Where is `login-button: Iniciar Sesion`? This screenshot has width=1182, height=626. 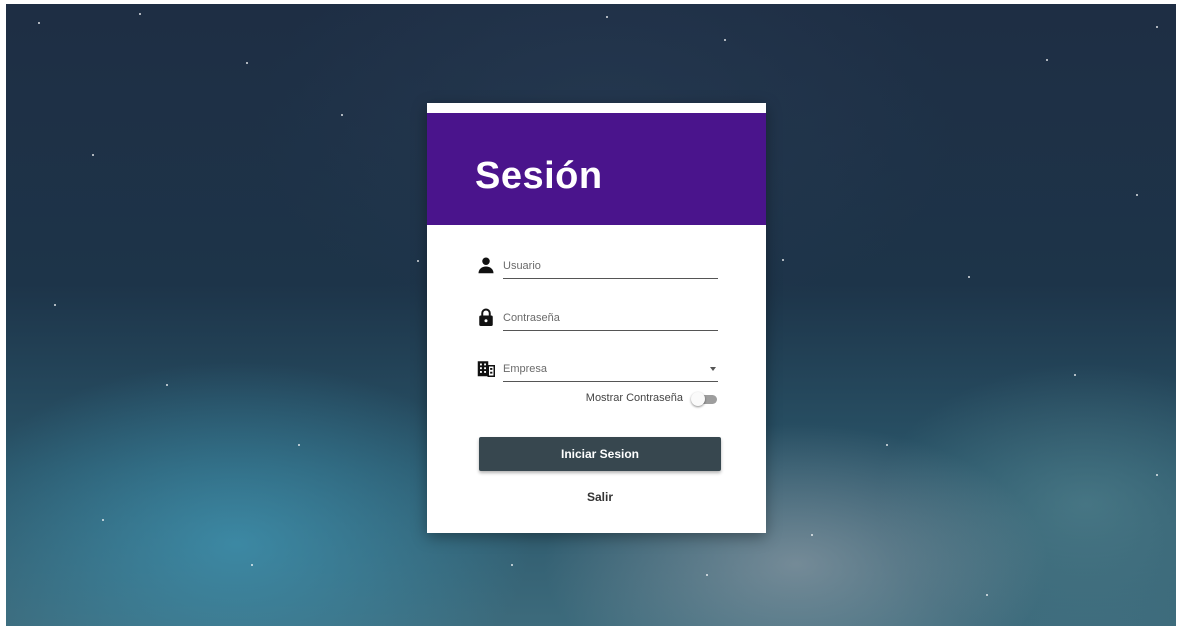
login-button: Iniciar Sesion is located at coordinates (600, 454).